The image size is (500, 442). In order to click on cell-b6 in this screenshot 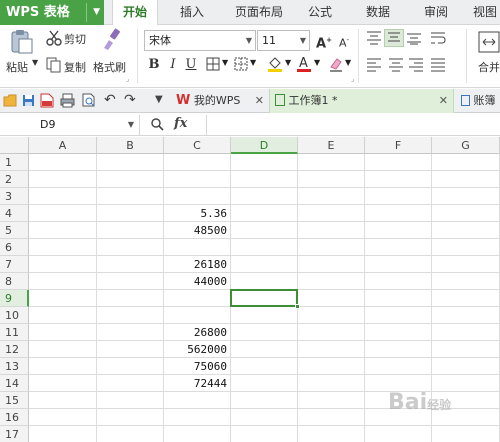, I will do `click(130, 247)`.